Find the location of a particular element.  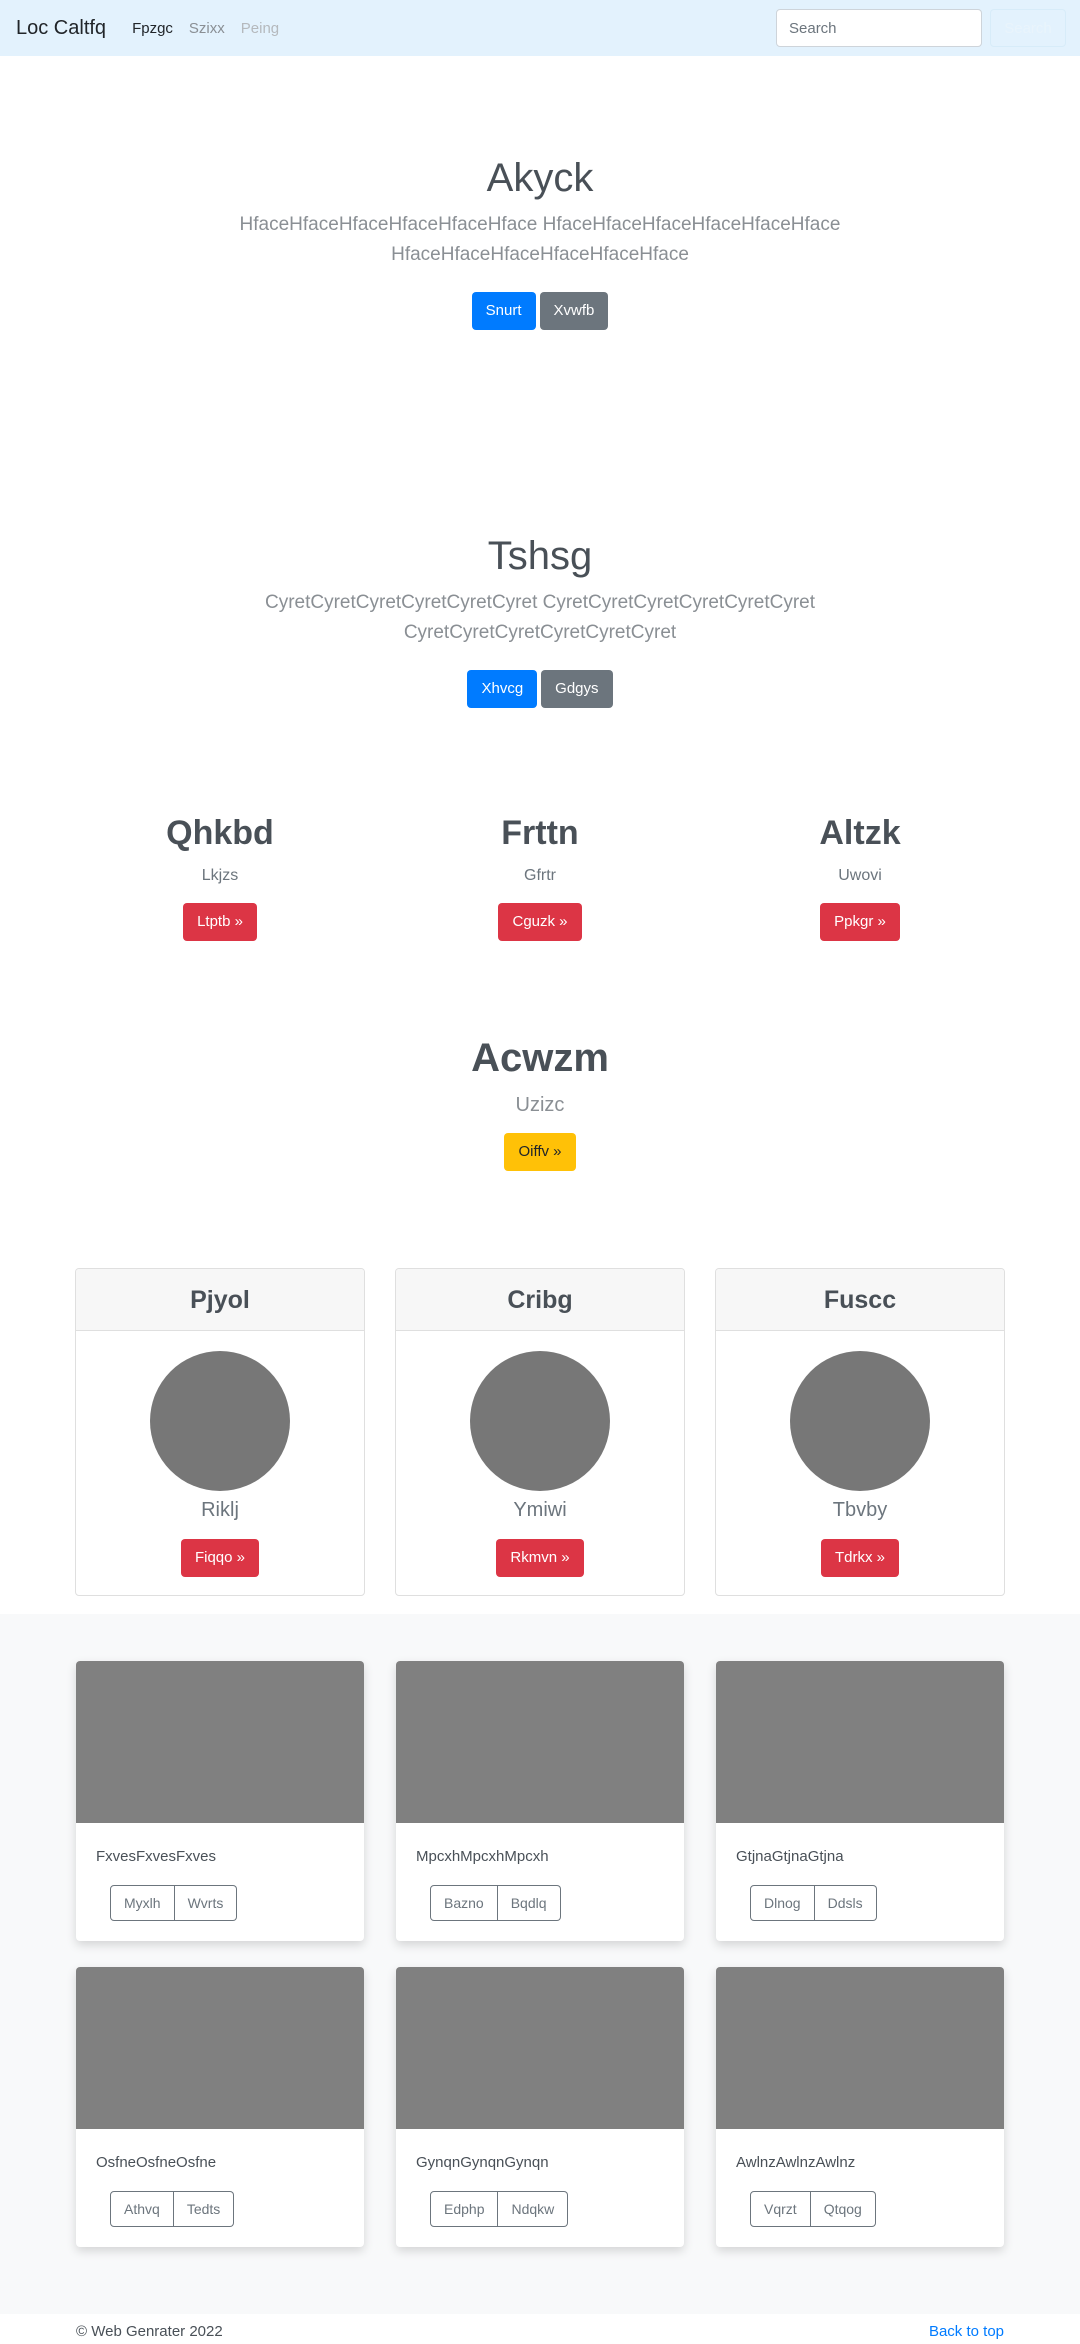

pricing-card-3: Fuscc Tbvby Tdrkx » is located at coordinates (860, 1432).